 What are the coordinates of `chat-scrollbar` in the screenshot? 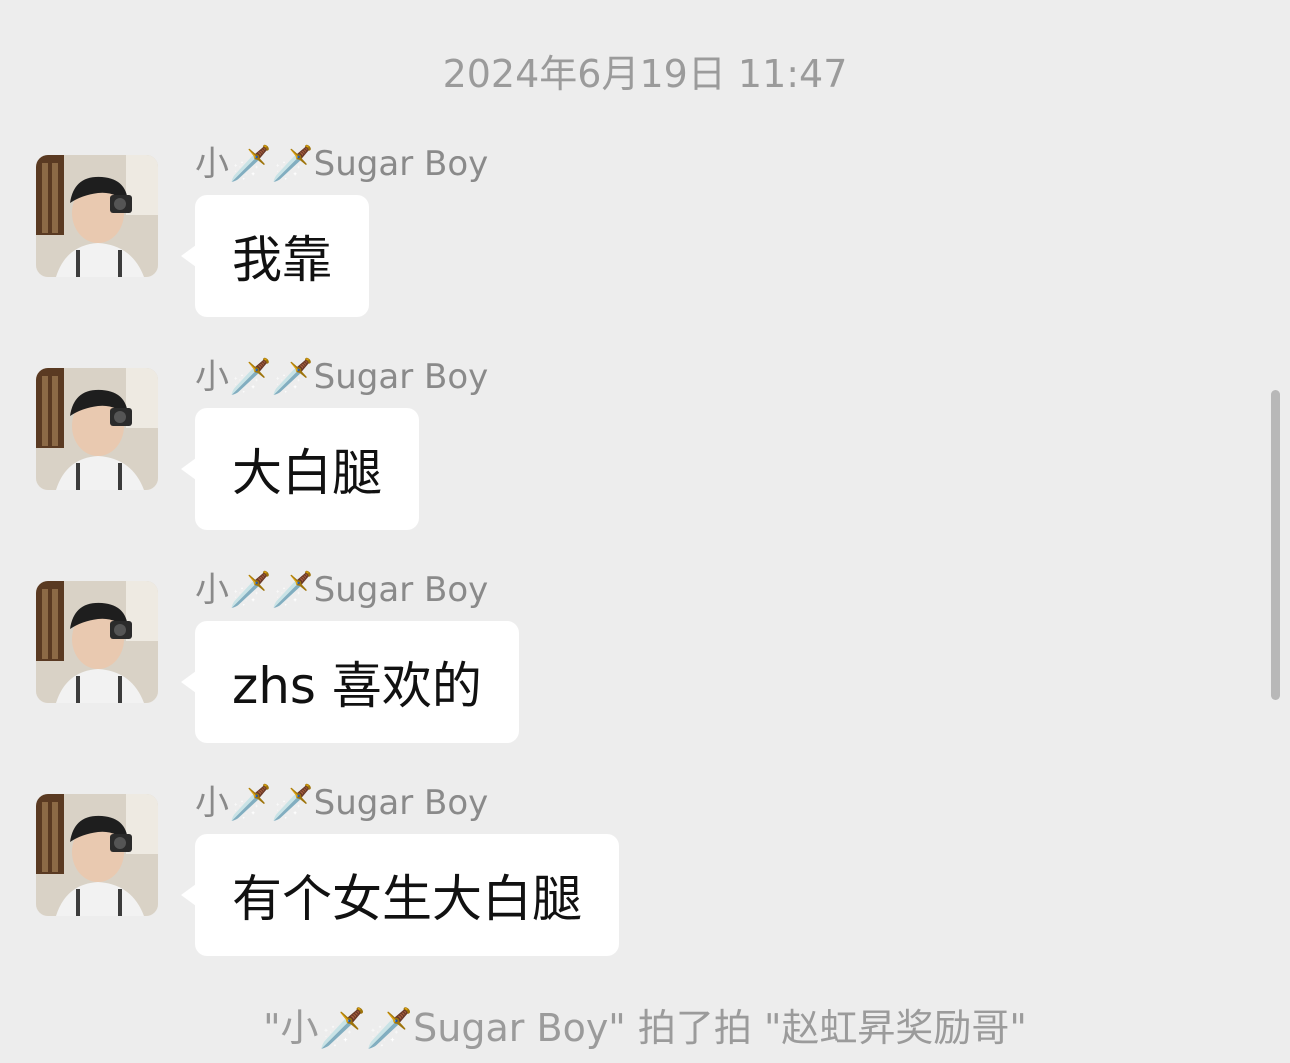 It's located at (1275, 545).